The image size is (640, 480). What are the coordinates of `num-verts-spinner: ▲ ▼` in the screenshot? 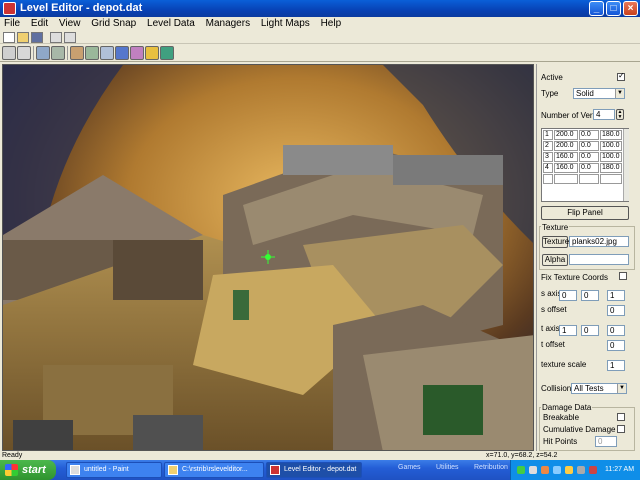 It's located at (620, 114).